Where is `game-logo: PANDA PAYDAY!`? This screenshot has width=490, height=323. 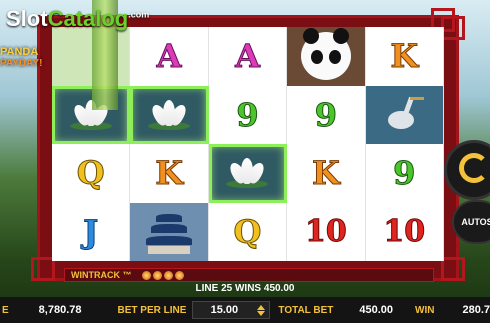
game-logo: PANDA PAYDAY! is located at coordinates (24, 64).